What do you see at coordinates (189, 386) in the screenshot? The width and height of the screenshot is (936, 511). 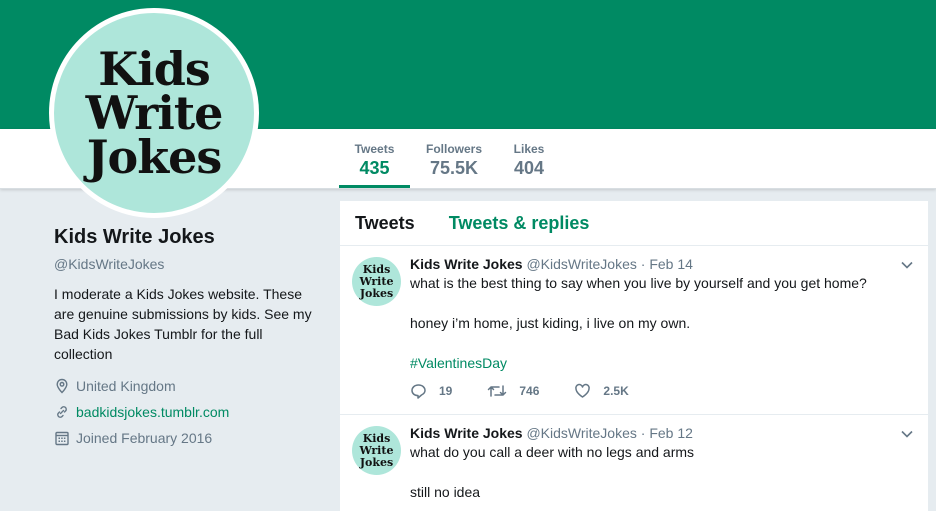 I see `profile-location: United Kingdom` at bounding box center [189, 386].